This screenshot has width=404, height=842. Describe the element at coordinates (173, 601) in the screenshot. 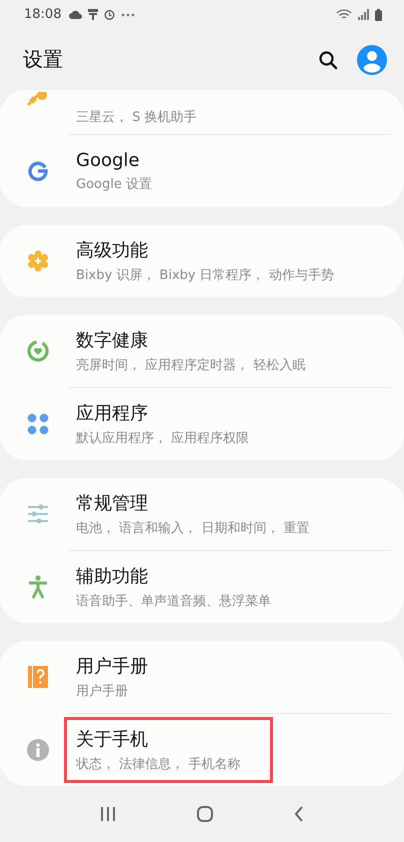

I see `item-subtitle: 语音助手、单声道音频、悬浮菜单` at that location.